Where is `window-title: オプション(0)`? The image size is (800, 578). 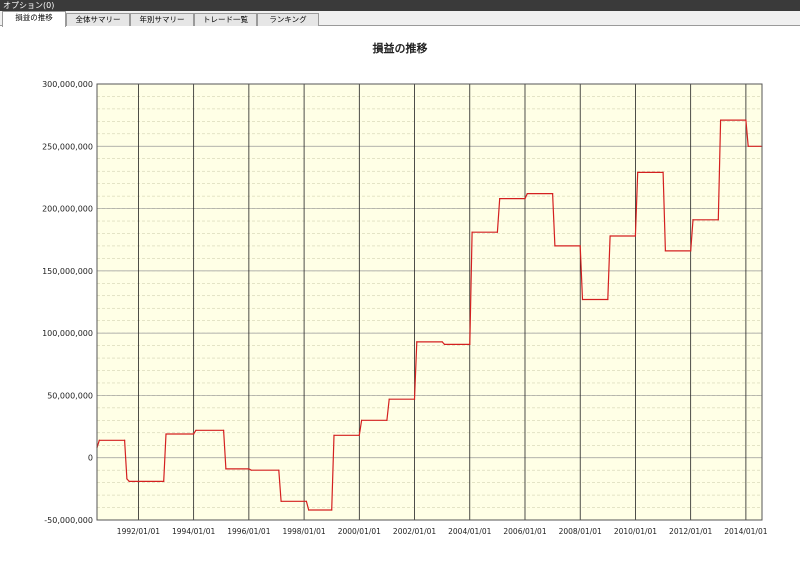 window-title: オプション(0) is located at coordinates (29, 5).